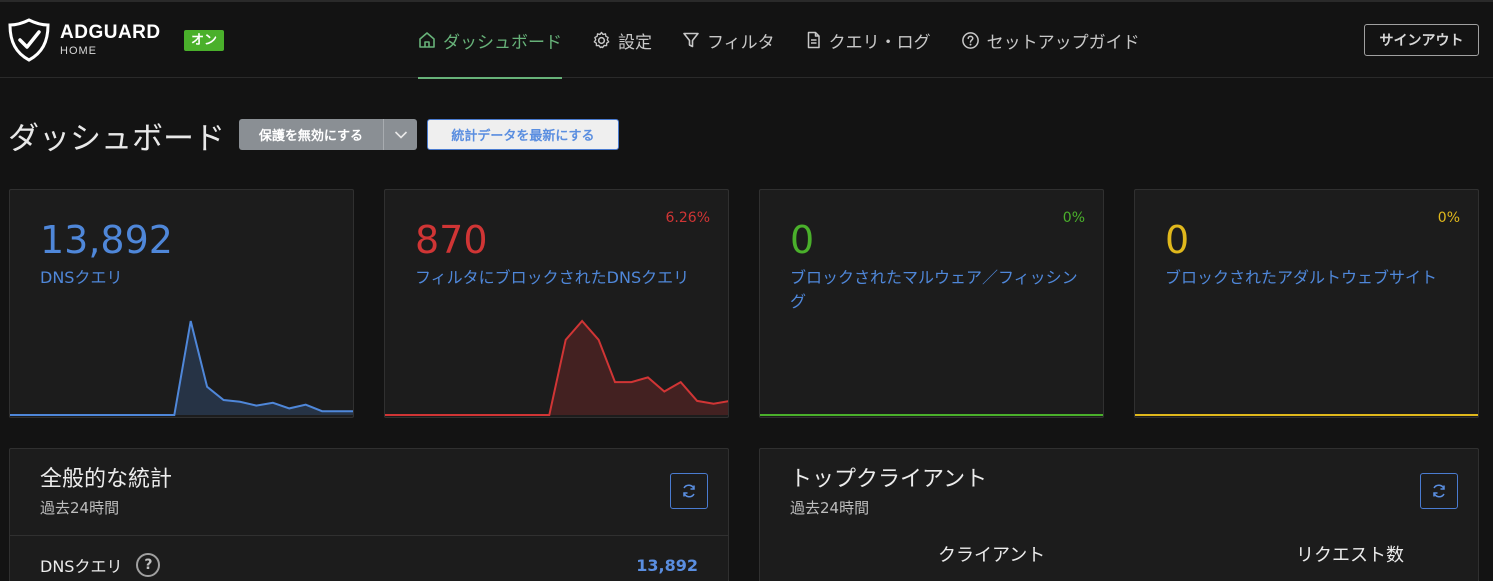 Image resolution: width=1493 pixels, height=581 pixels. What do you see at coordinates (1350, 554) in the screenshot?
I see `column-header-requests: リクエスト数` at bounding box center [1350, 554].